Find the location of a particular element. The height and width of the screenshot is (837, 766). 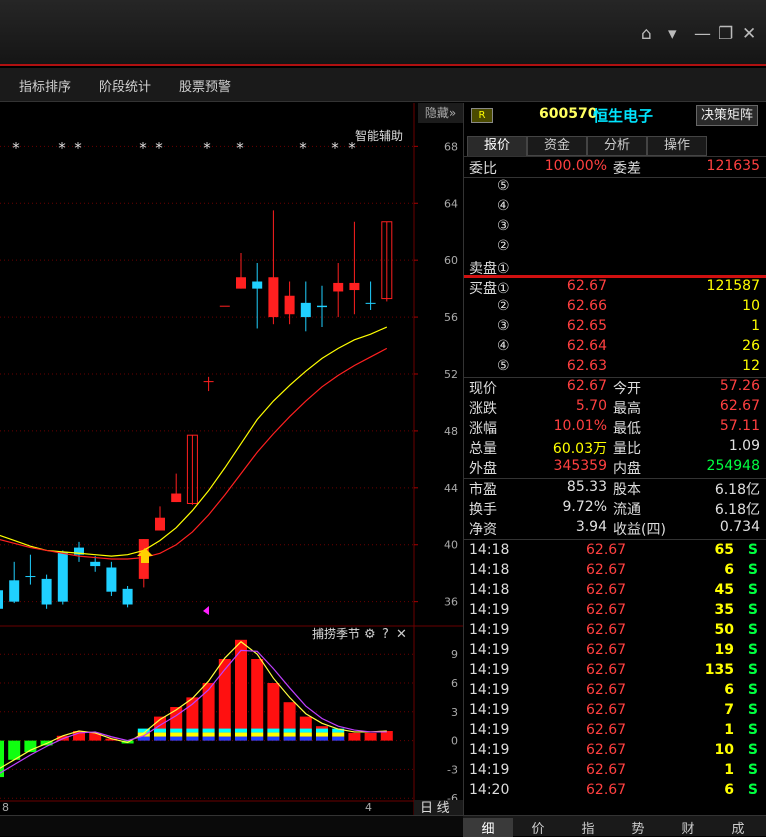

ask-level-label: ② is located at coordinates (503, 246).